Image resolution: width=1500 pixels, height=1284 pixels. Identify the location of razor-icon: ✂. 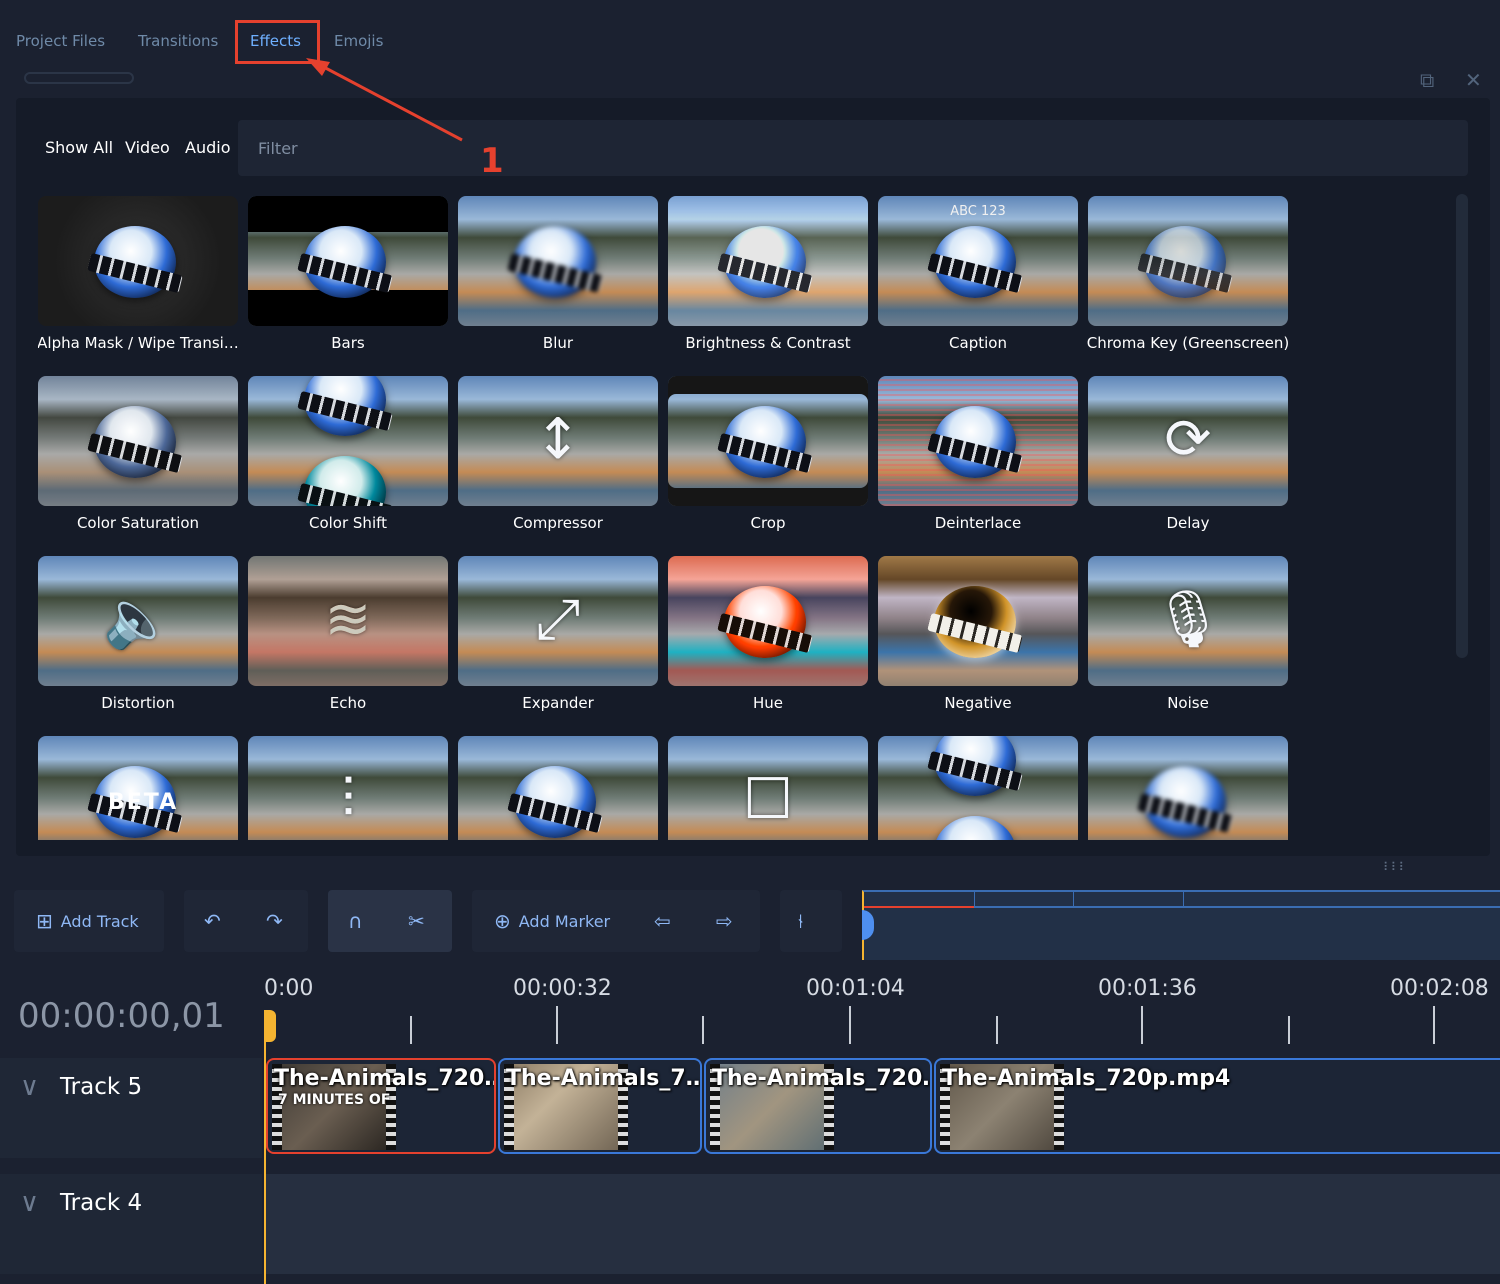
(416, 921).